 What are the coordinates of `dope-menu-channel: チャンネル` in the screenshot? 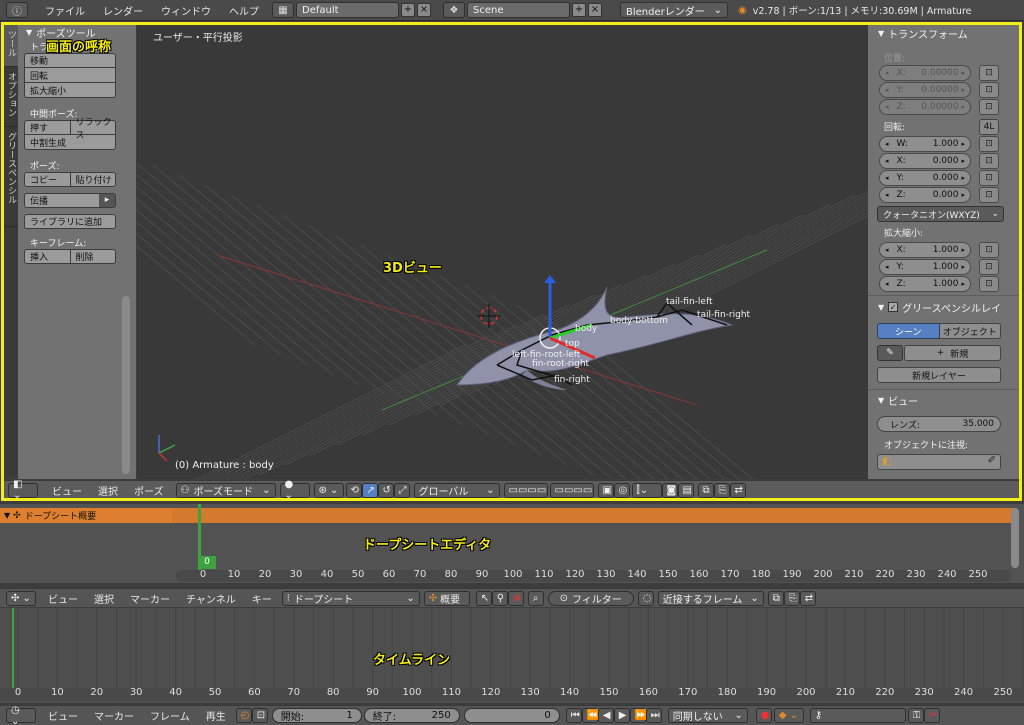 It's located at (211, 598).